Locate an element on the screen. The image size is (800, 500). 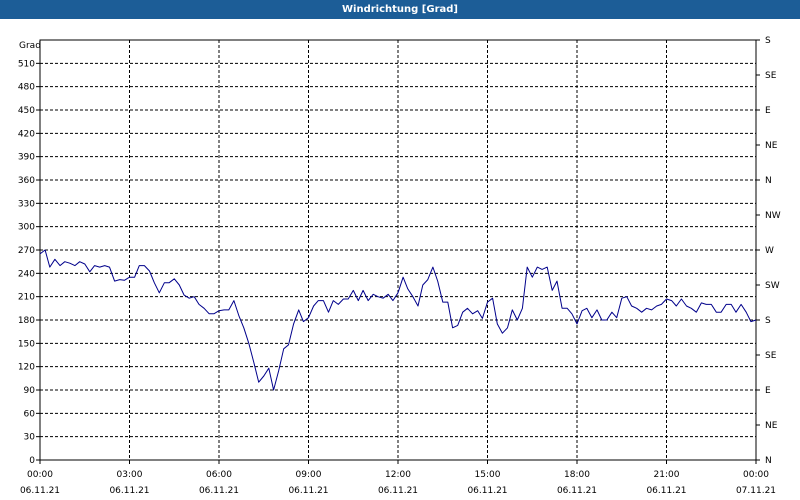
x-tick-time-label: 15:00 is located at coordinates (488, 475).